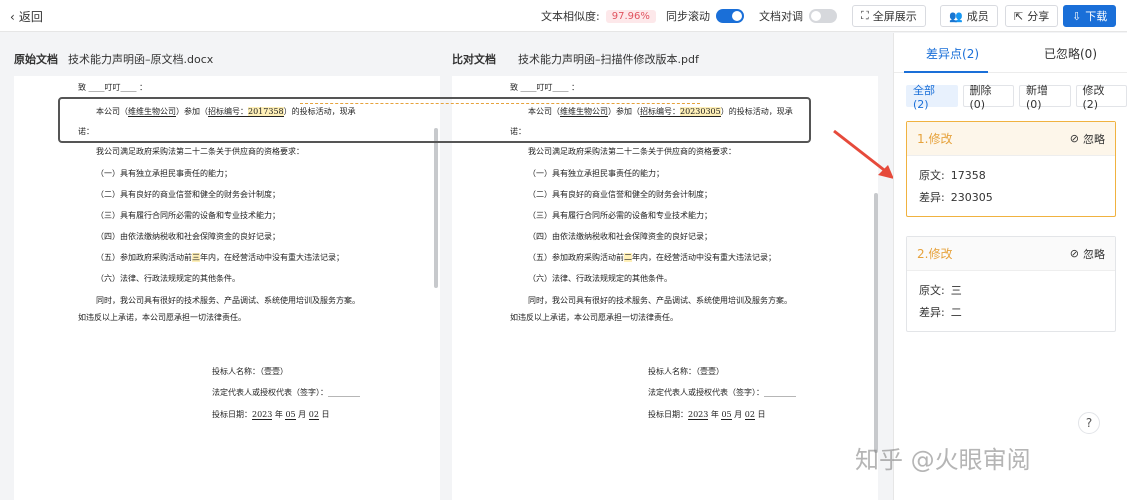 The height and width of the screenshot is (500, 1127). I want to click on filter-deleted: 删除(0), so click(988, 97).